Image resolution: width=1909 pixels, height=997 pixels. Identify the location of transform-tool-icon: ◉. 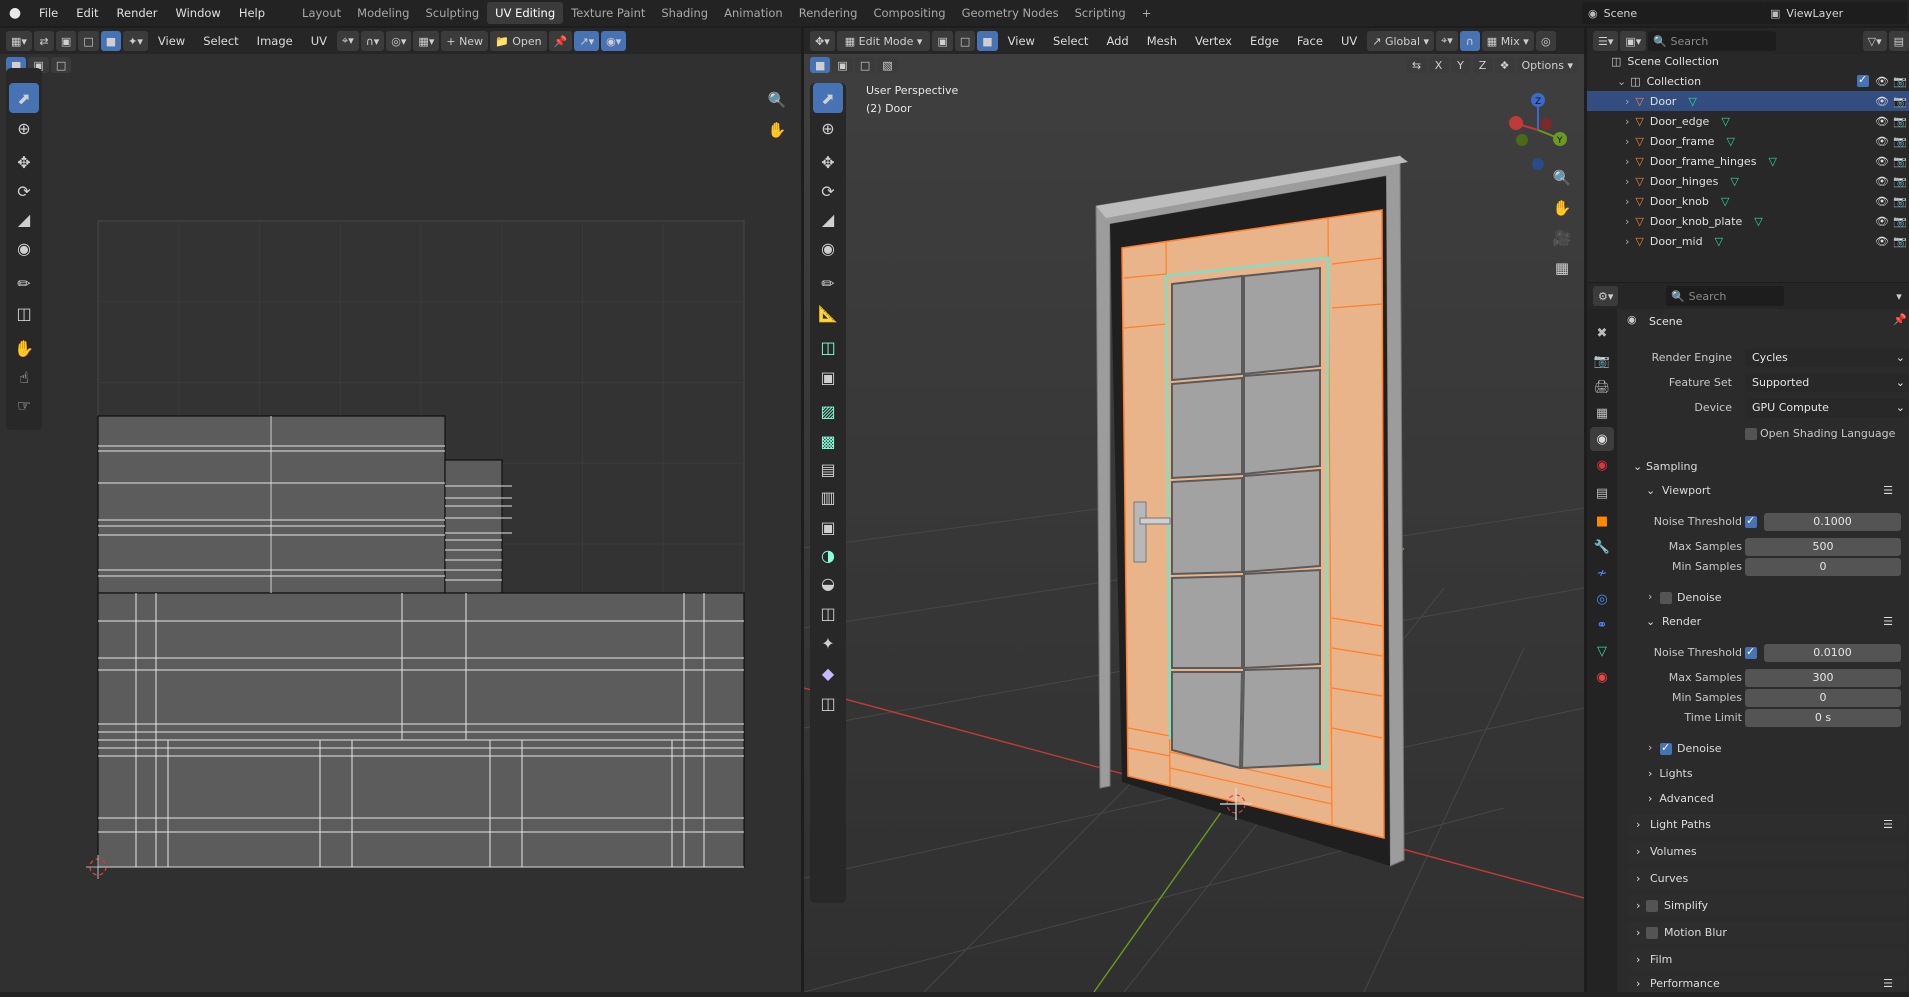
(828, 248).